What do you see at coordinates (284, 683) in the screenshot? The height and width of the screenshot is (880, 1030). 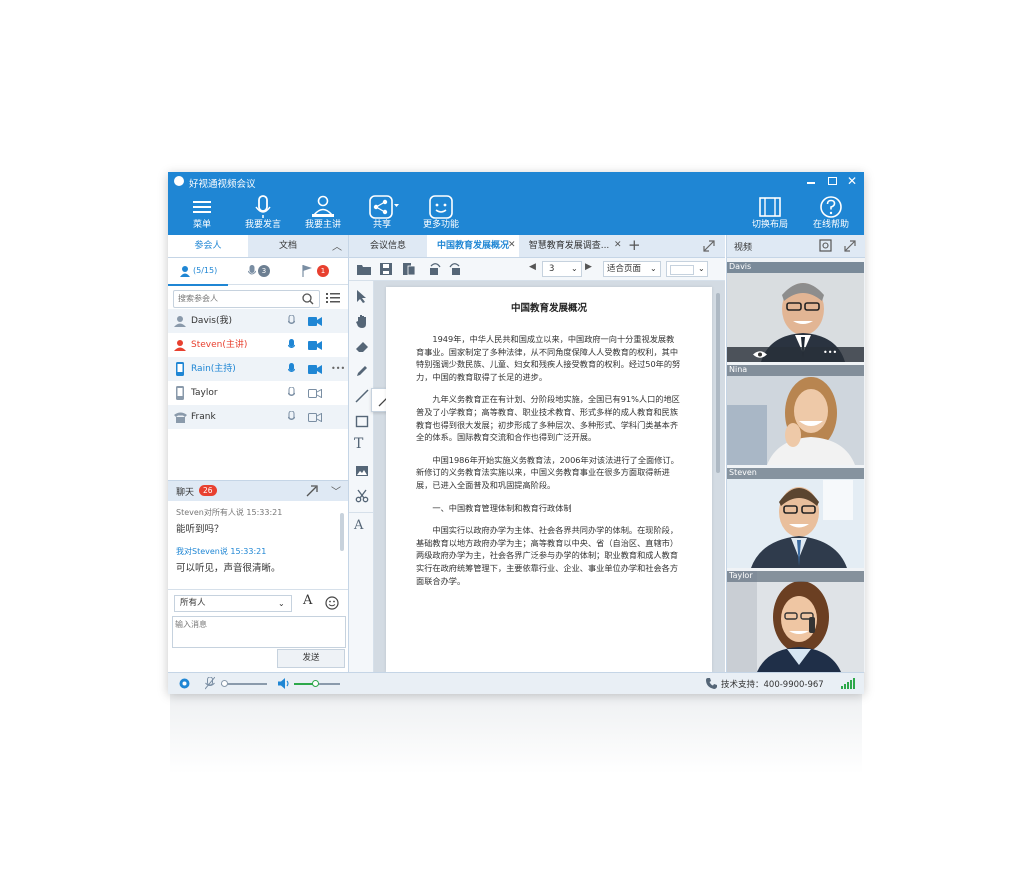 I see `speaker-icon` at bounding box center [284, 683].